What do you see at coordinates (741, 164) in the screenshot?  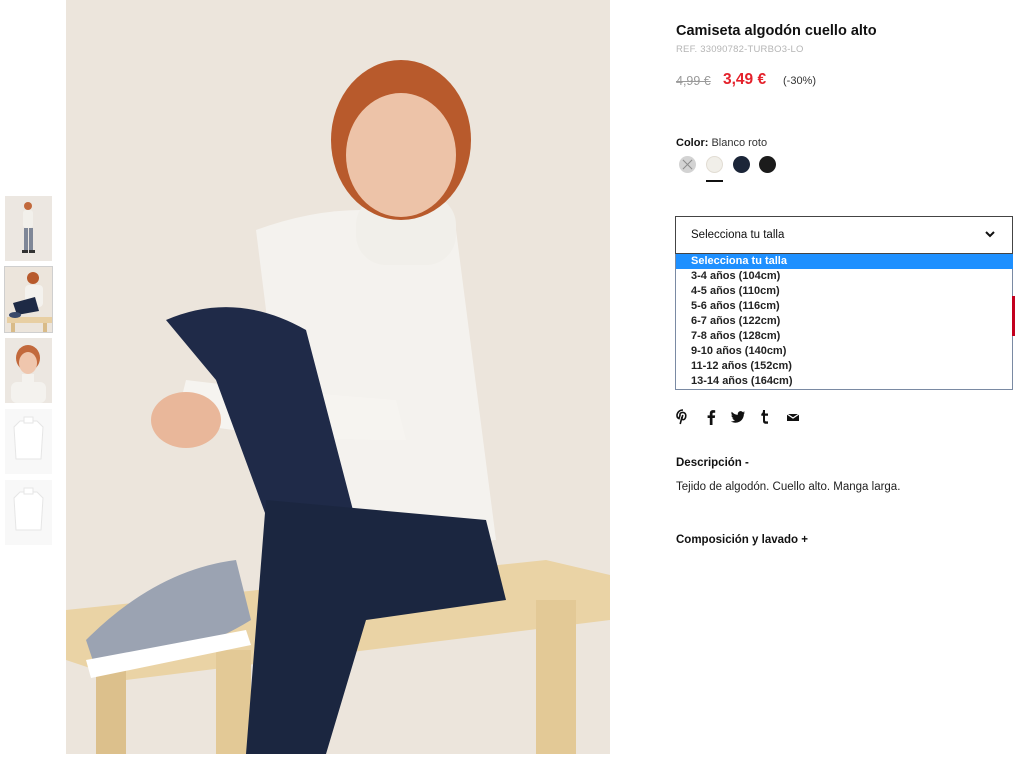 I see `color-swatch-navy` at bounding box center [741, 164].